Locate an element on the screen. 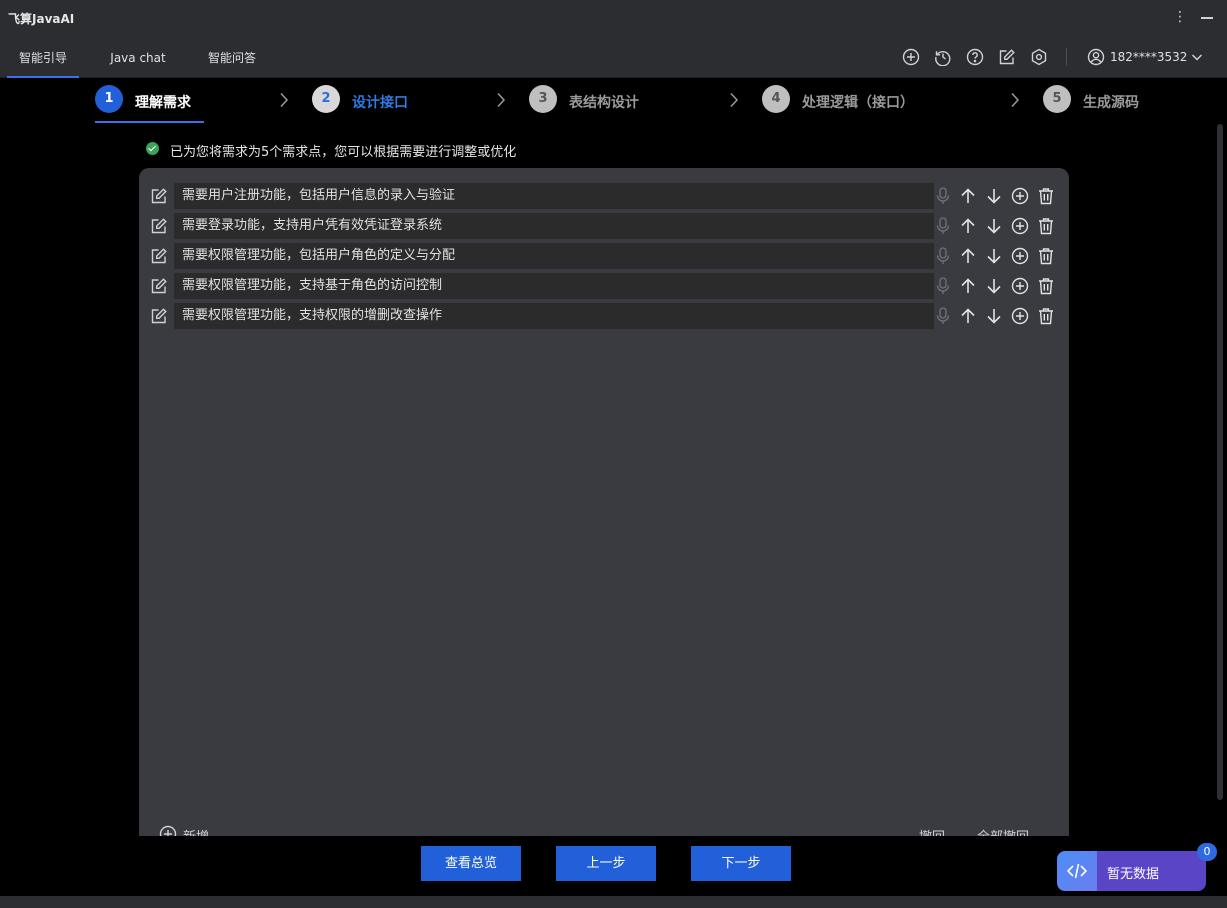  prev-step-button: 上一步 is located at coordinates (606, 863).